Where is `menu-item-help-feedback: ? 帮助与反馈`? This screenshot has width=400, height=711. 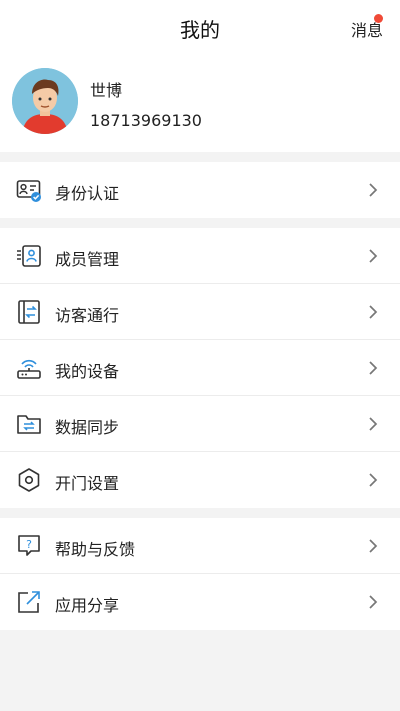
menu-item-help-feedback: ? 帮助与反馈 is located at coordinates (200, 546).